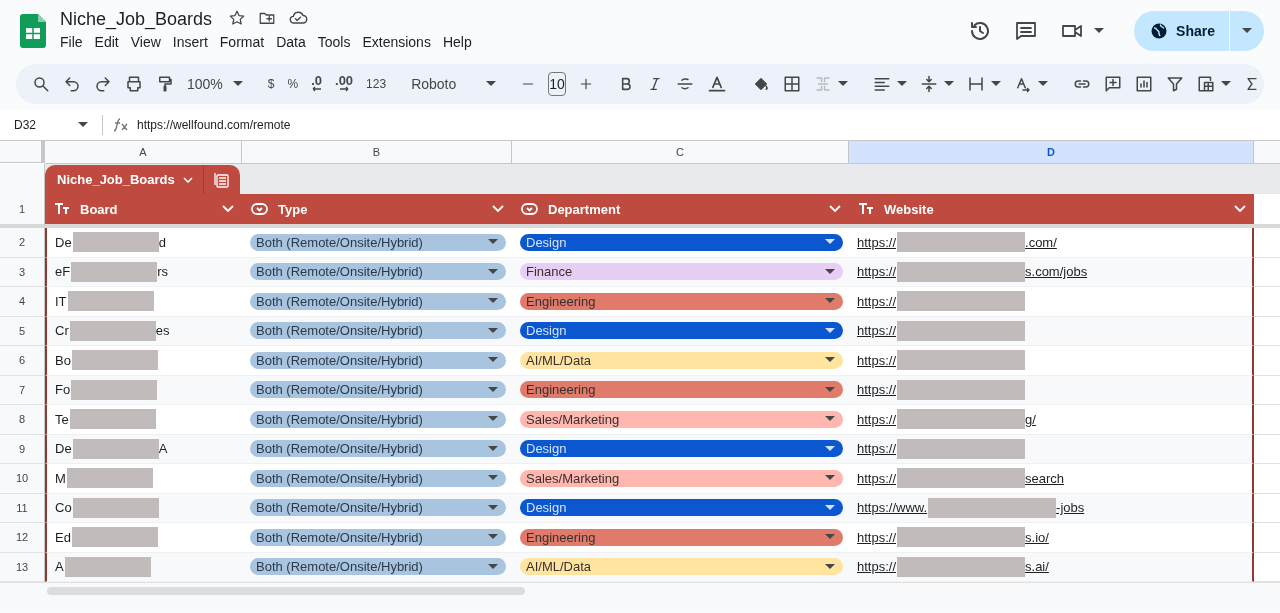  I want to click on menu-item: File, so click(71, 41).